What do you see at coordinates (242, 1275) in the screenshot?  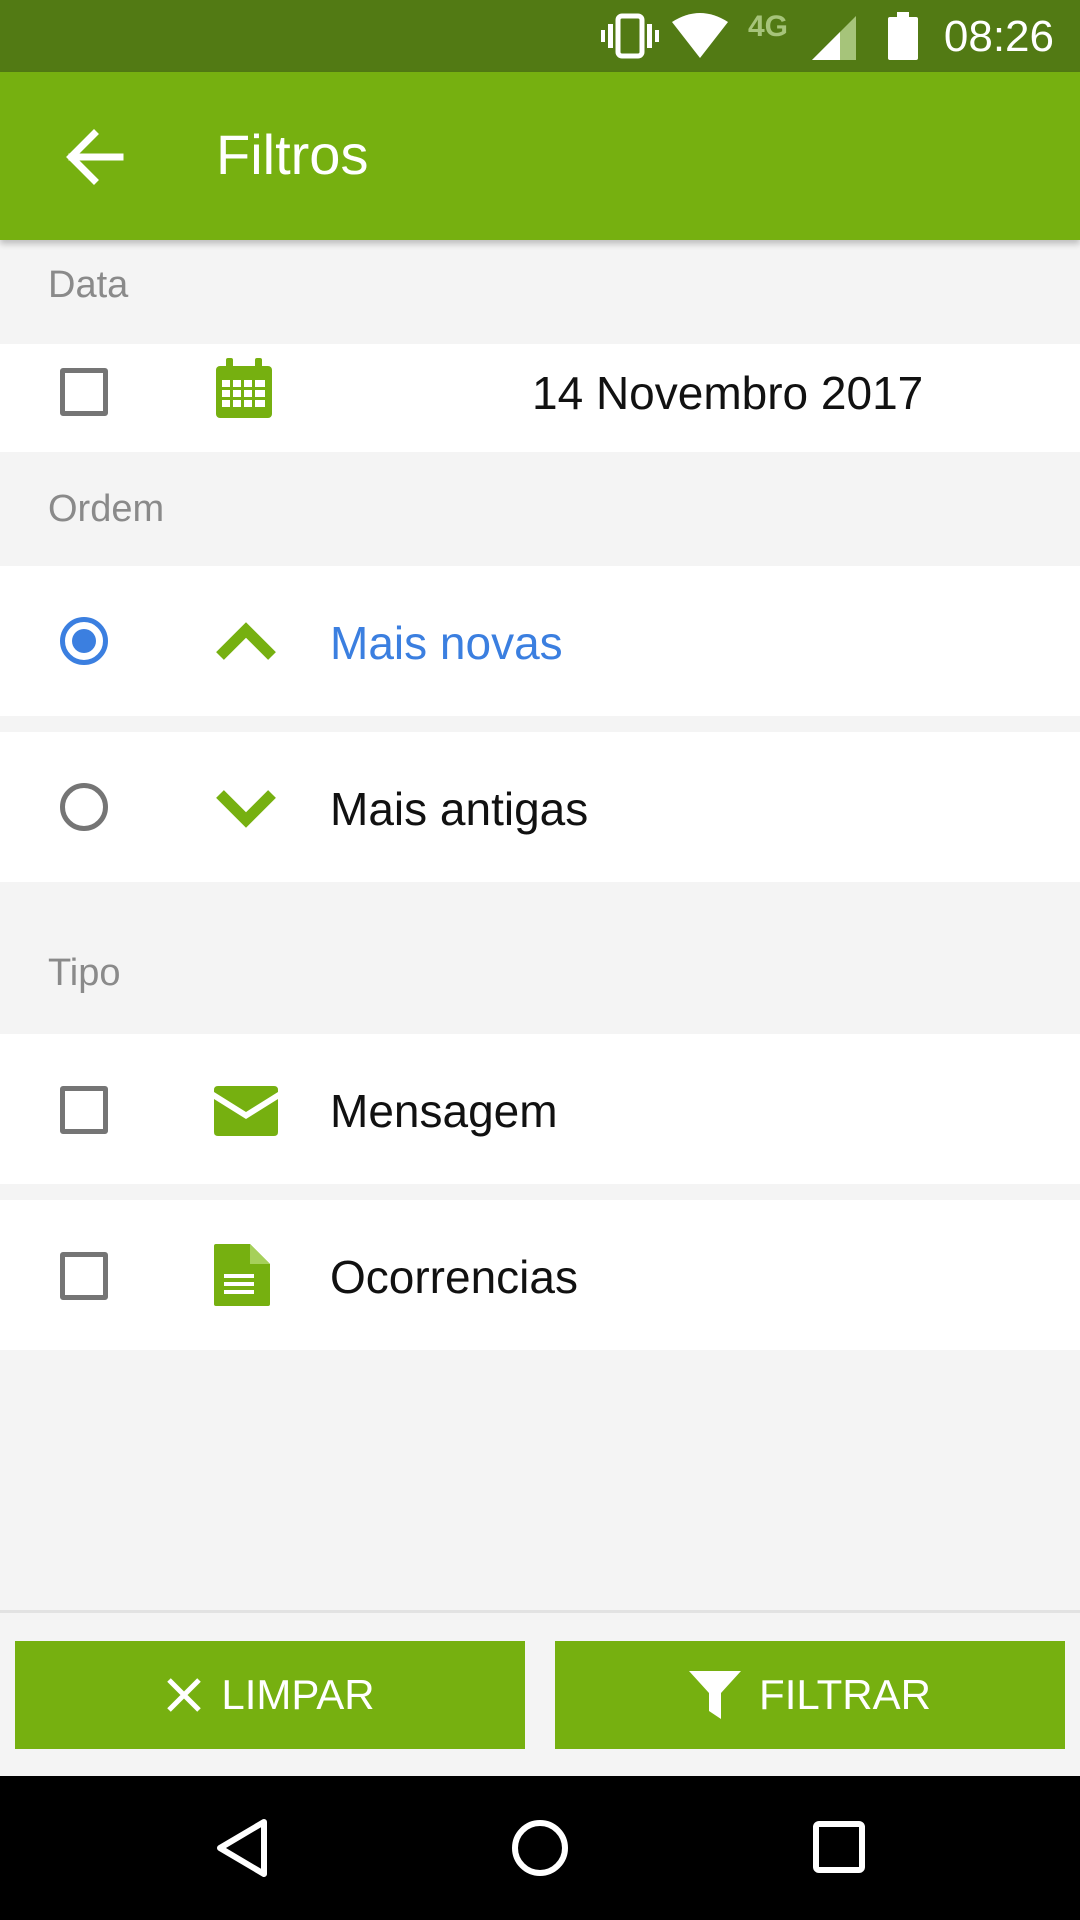 I see `document-icon` at bounding box center [242, 1275].